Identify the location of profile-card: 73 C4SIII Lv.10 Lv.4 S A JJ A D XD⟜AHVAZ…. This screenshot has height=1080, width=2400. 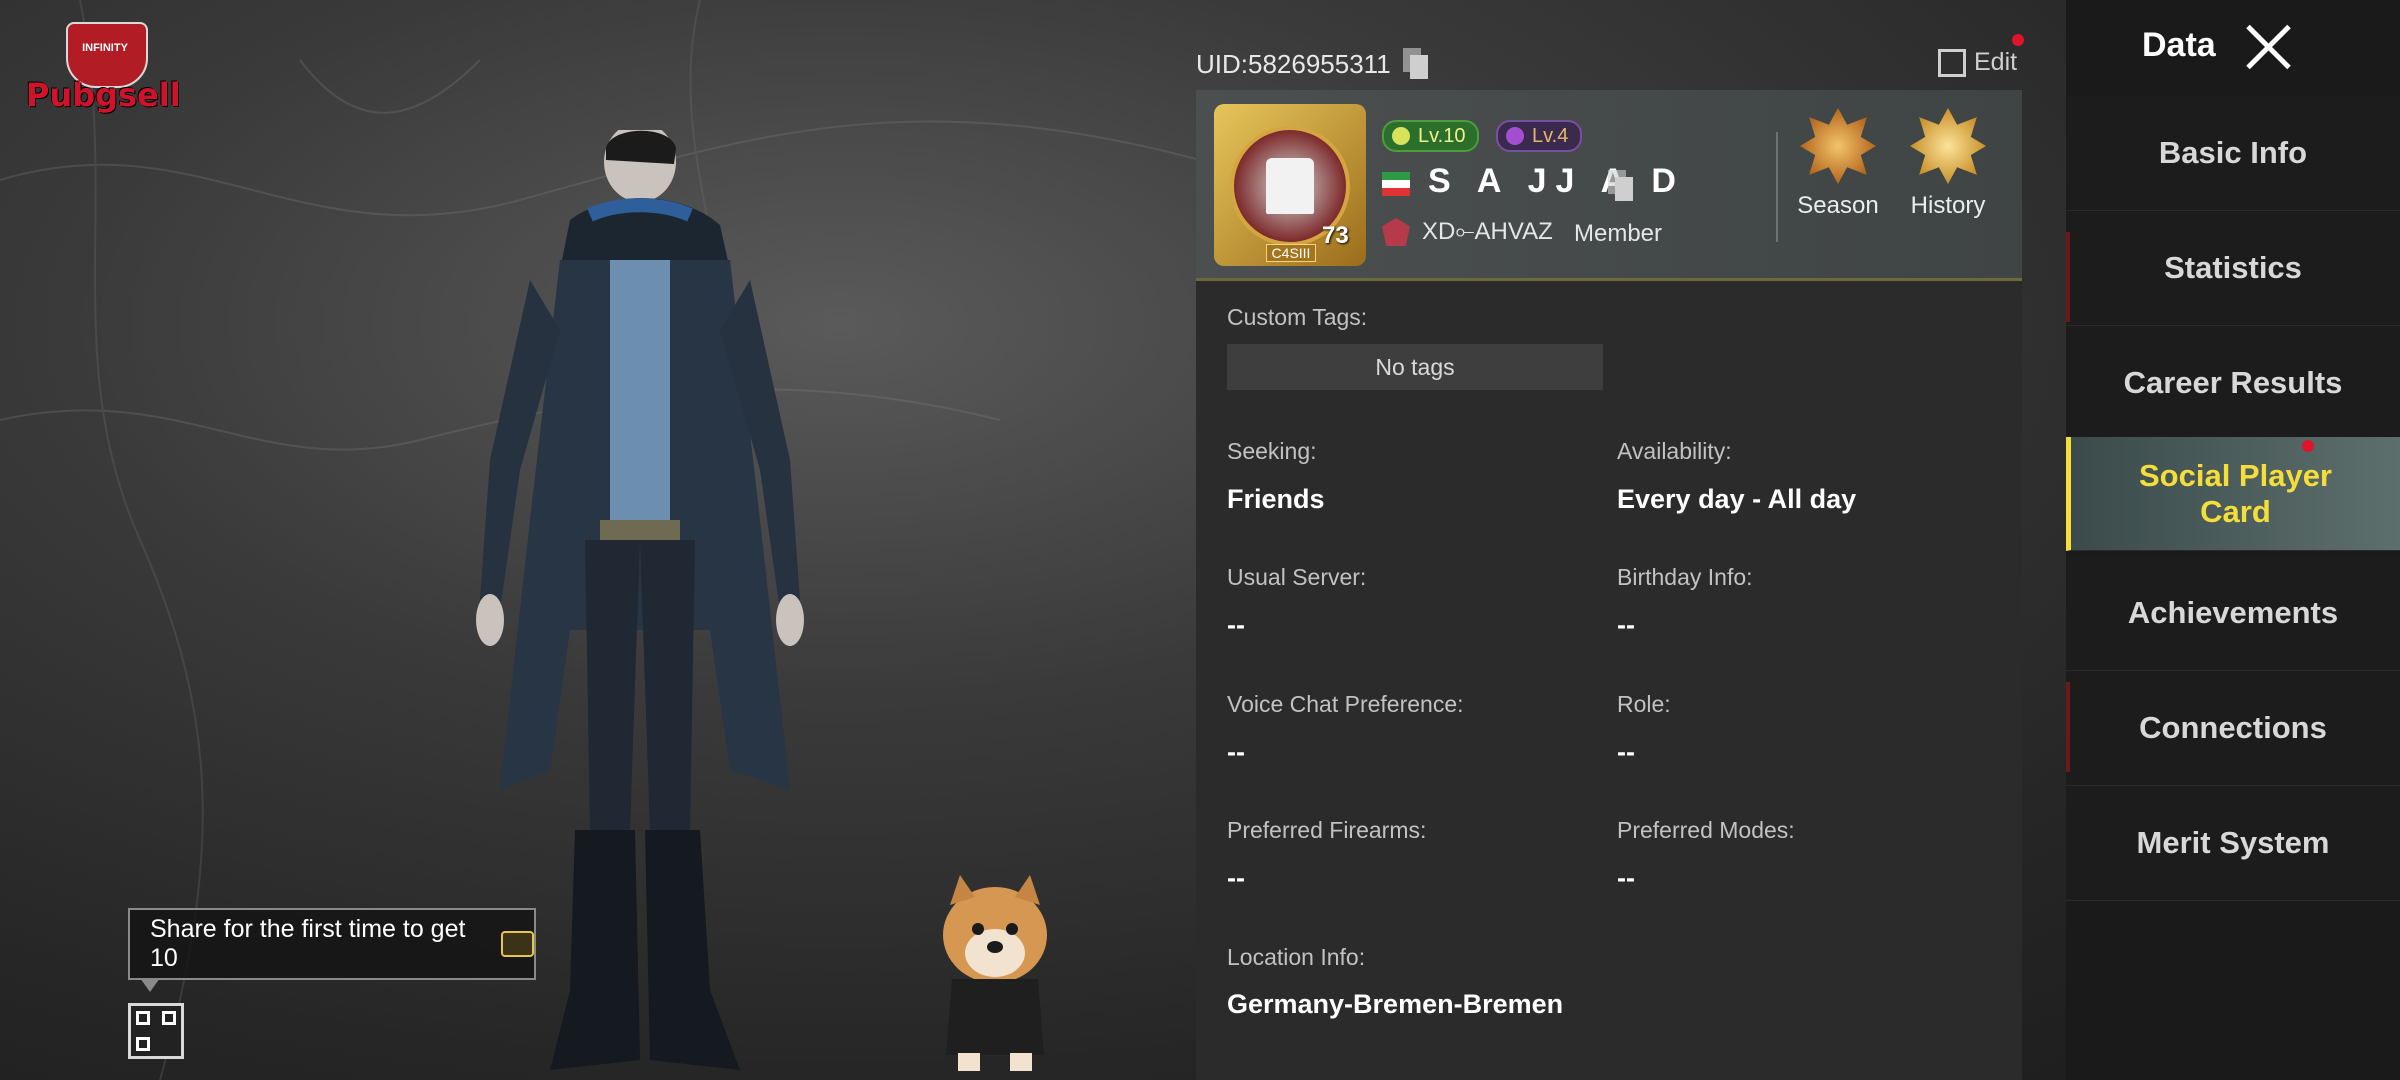
(1609, 185).